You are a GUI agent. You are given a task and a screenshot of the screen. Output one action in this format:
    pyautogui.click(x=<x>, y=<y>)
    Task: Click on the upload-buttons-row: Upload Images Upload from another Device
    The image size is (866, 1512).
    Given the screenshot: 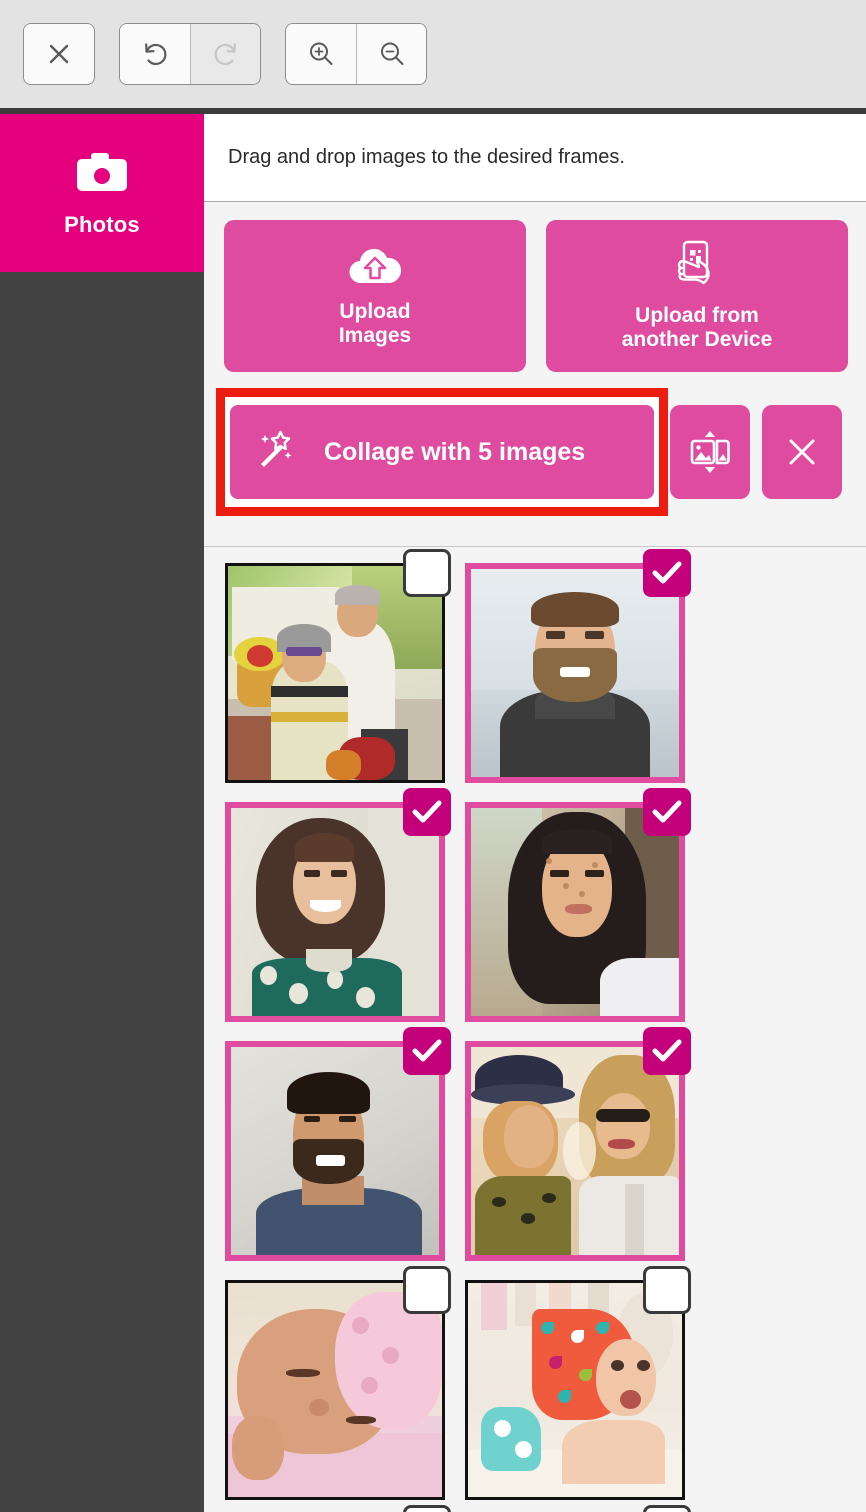 What is the action you would take?
    pyautogui.click(x=535, y=287)
    